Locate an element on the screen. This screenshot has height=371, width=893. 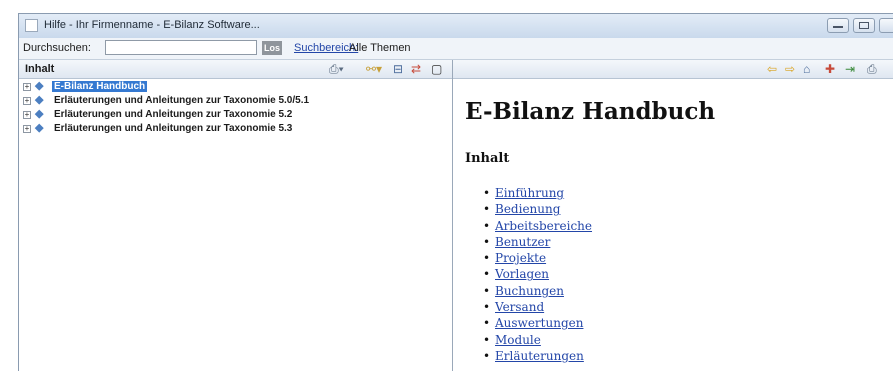
toc-link: Auswertungen is located at coordinates (539, 323).